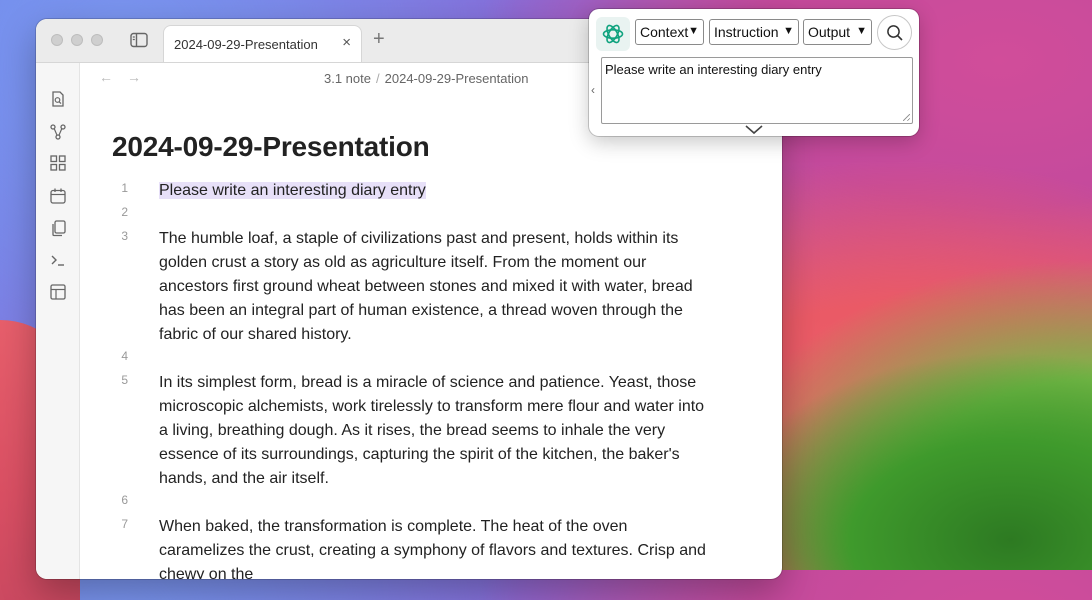 This screenshot has width=1092, height=600. I want to click on chevron-down-icon, so click(754, 129).